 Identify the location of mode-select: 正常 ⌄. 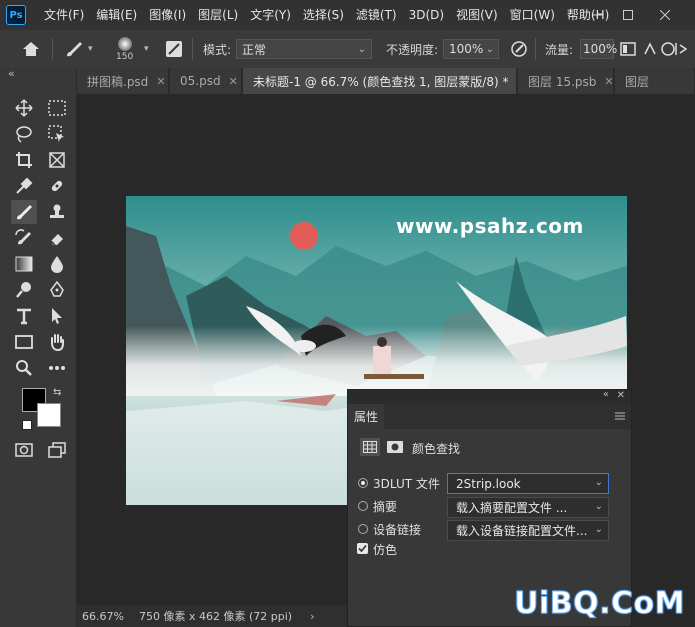
(304, 49).